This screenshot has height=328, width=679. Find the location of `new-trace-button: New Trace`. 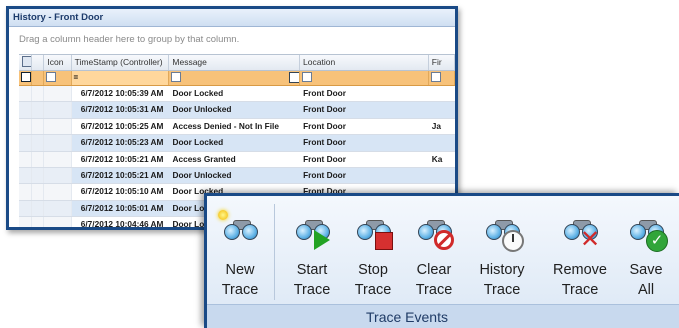

new-trace-button: New Trace is located at coordinates (240, 250).